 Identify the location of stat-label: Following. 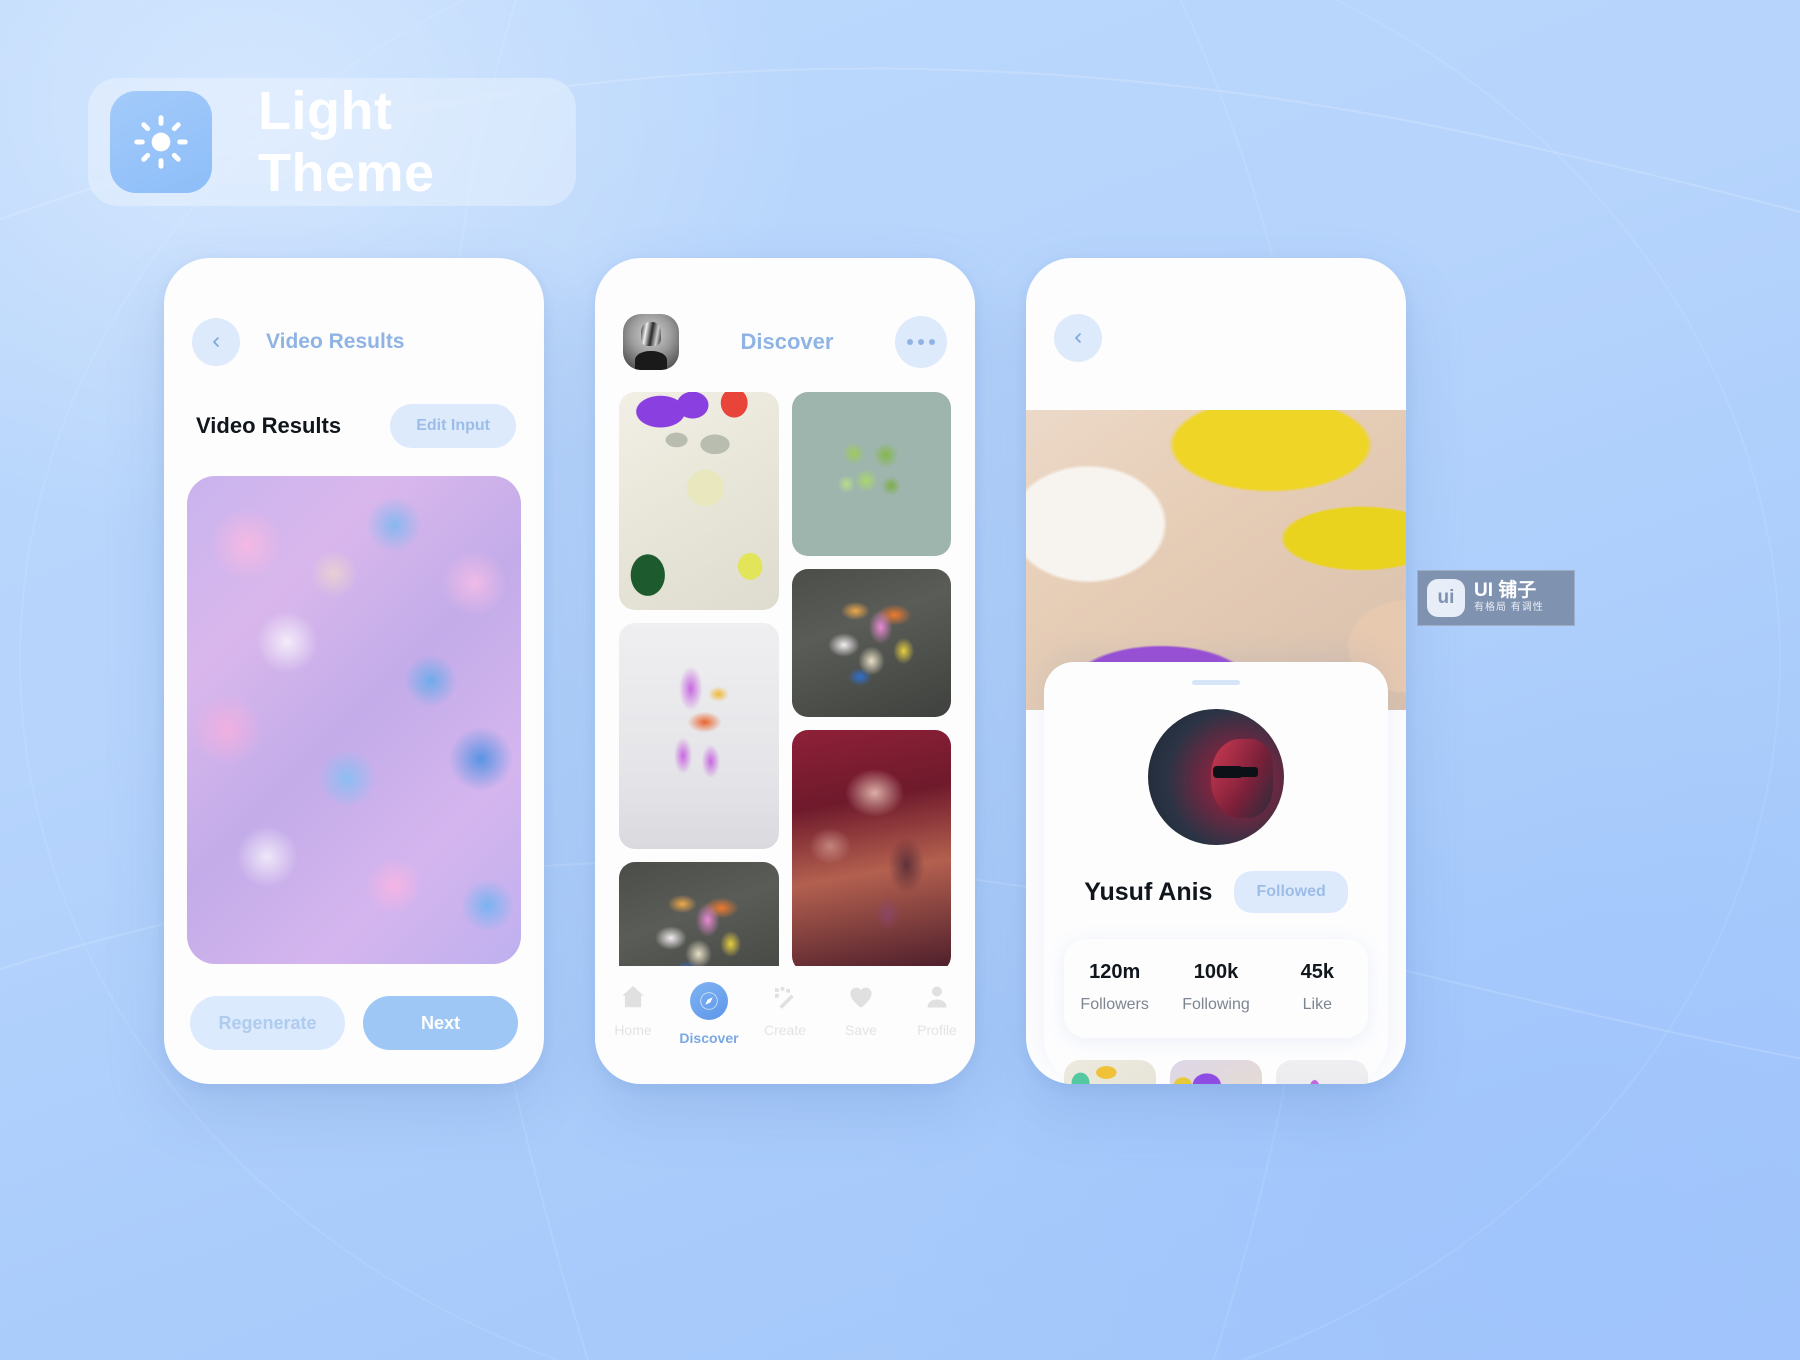
(1216, 1004).